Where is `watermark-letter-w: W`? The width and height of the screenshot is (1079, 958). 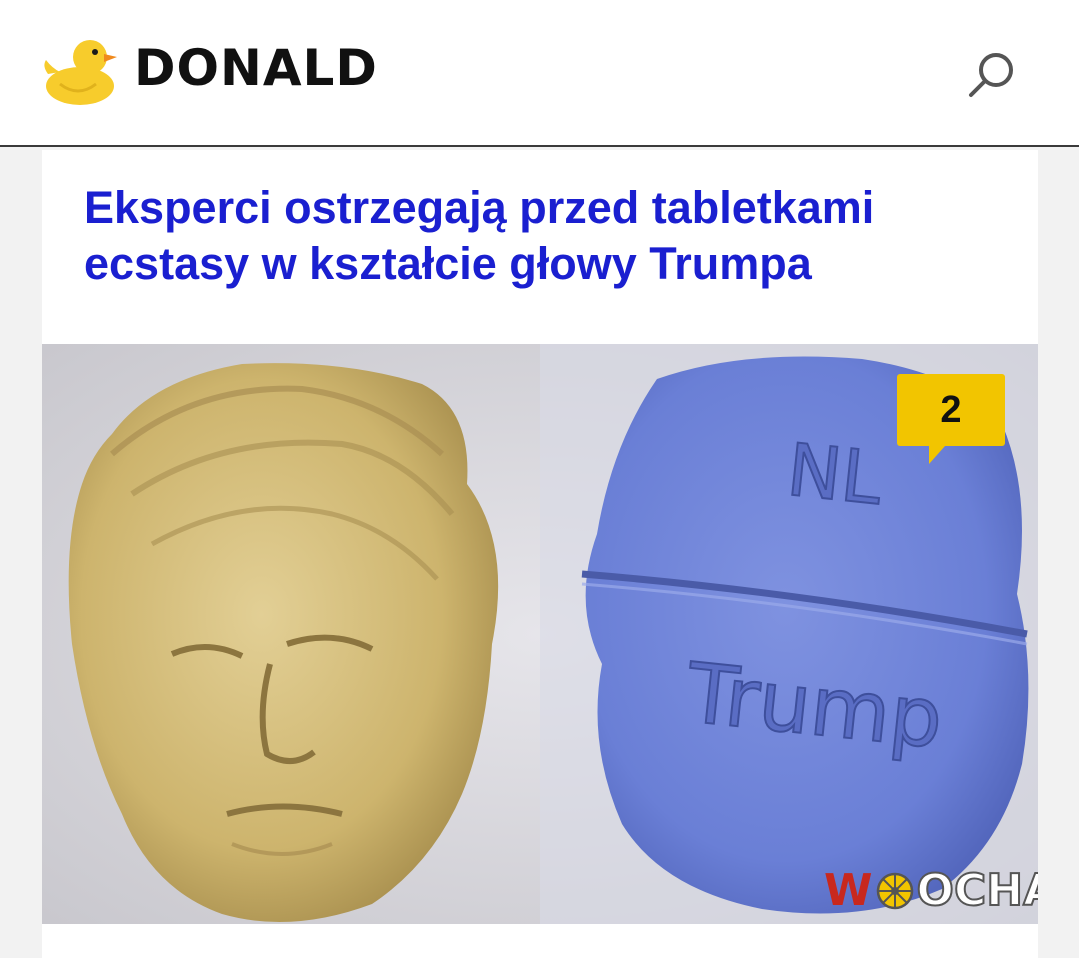 watermark-letter-w: W is located at coordinates (848, 890).